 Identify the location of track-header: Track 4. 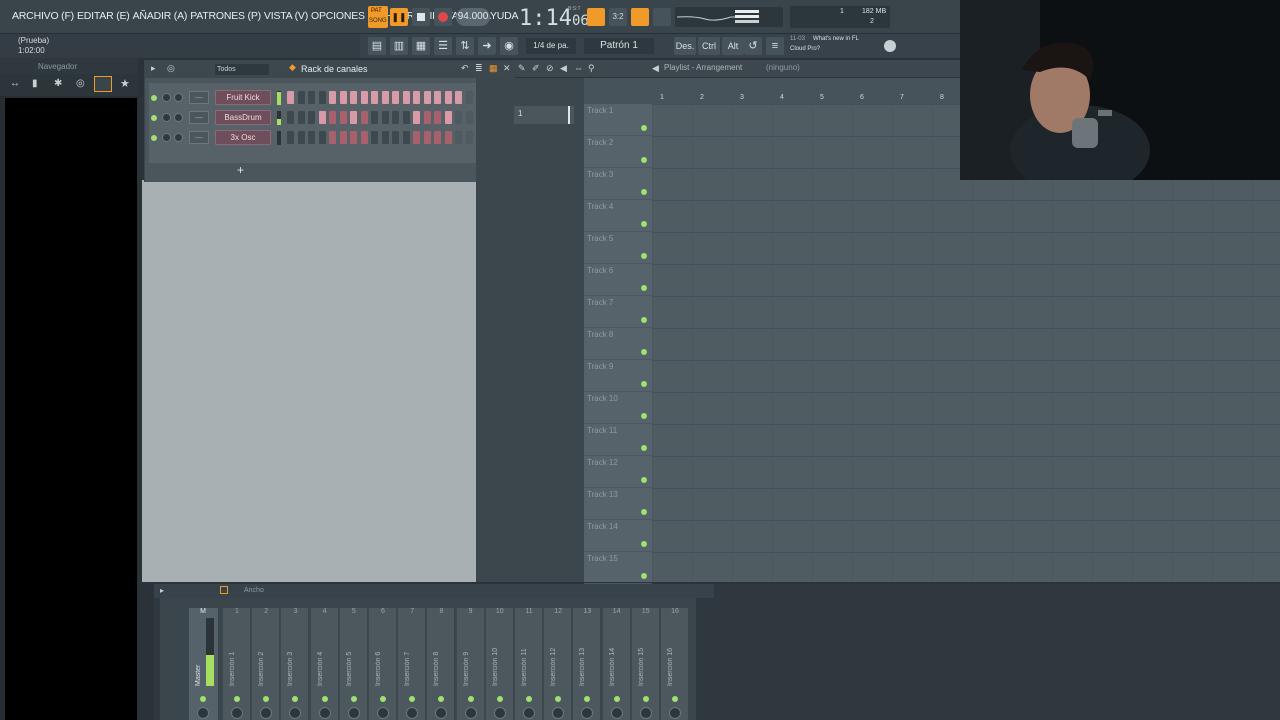
(618, 216).